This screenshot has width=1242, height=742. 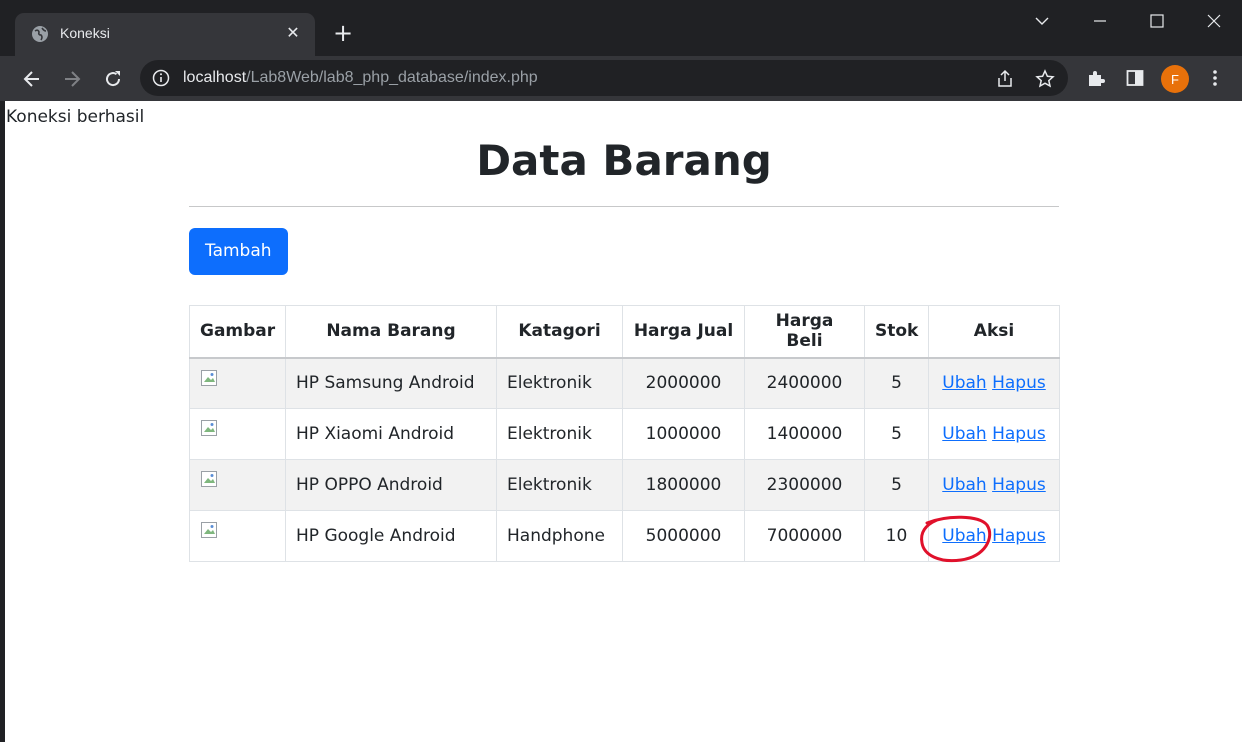 I want to click on tab-search-chevron-icon, so click(x=1042, y=21).